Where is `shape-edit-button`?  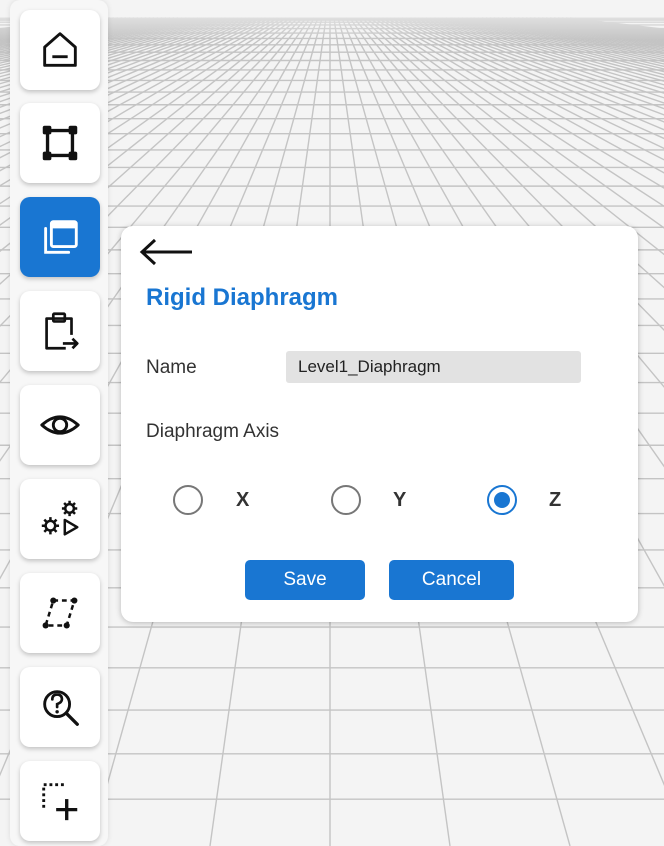
shape-edit-button is located at coordinates (60, 613).